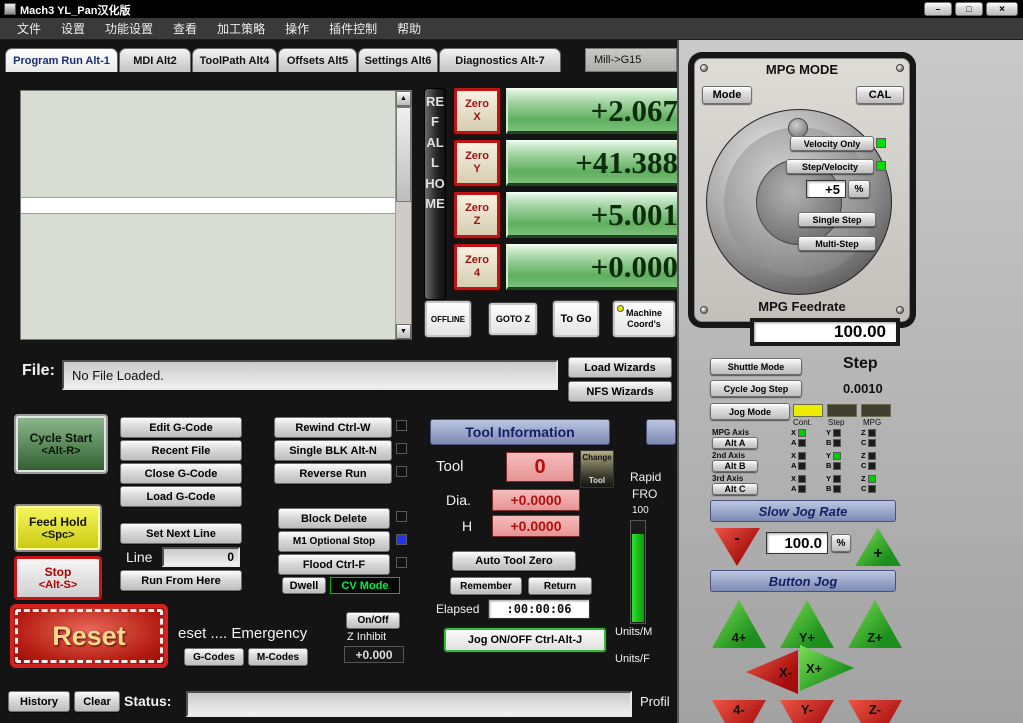 This screenshot has height=723, width=1023. I want to click on line-number-input, so click(201, 557).